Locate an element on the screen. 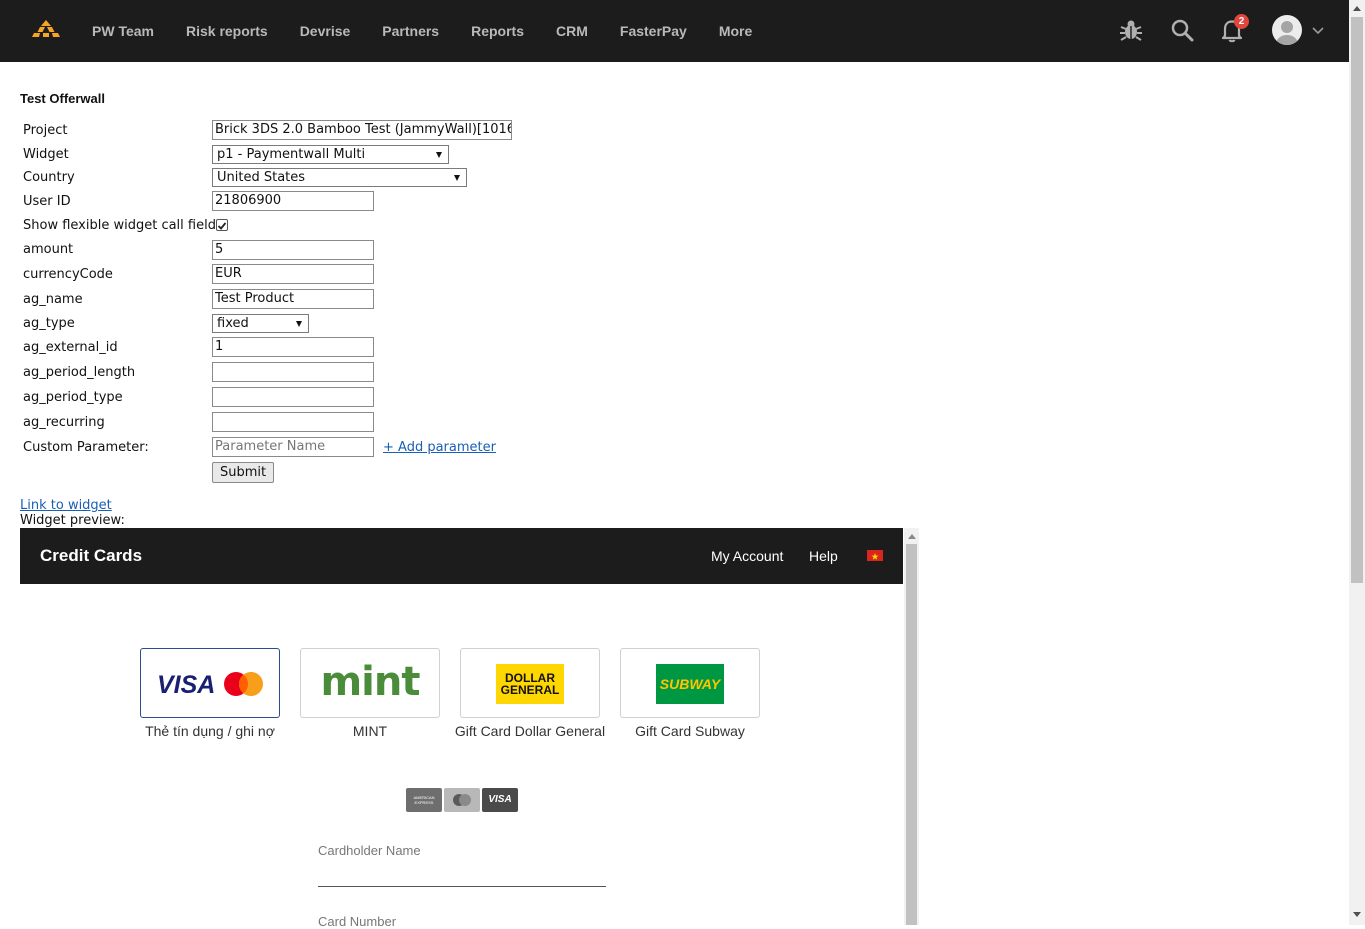  ag-recurring-label: ag_recurring is located at coordinates (64, 422).